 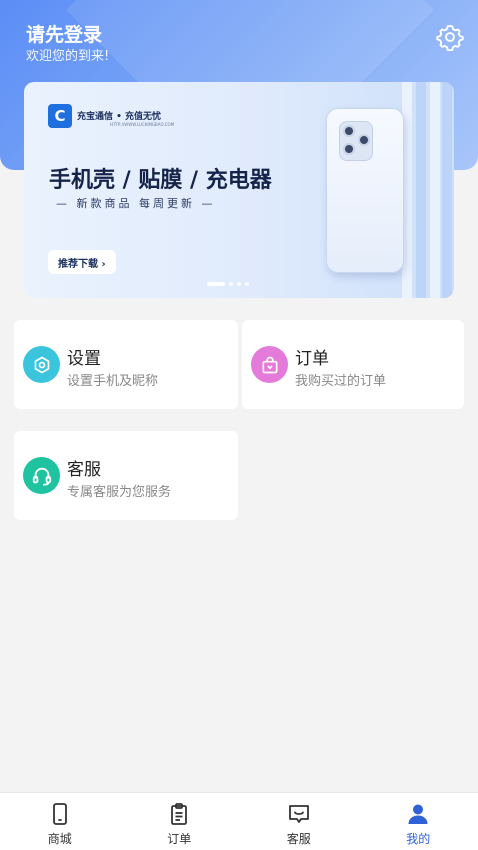 What do you see at coordinates (84, 470) in the screenshot?
I see `card-title: 客服` at bounding box center [84, 470].